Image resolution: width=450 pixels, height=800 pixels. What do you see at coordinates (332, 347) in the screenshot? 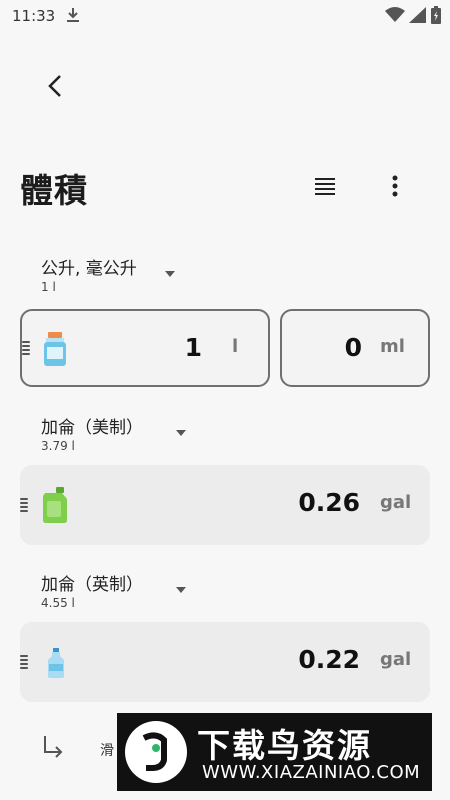
I see `milliliter-value: 0` at bounding box center [332, 347].